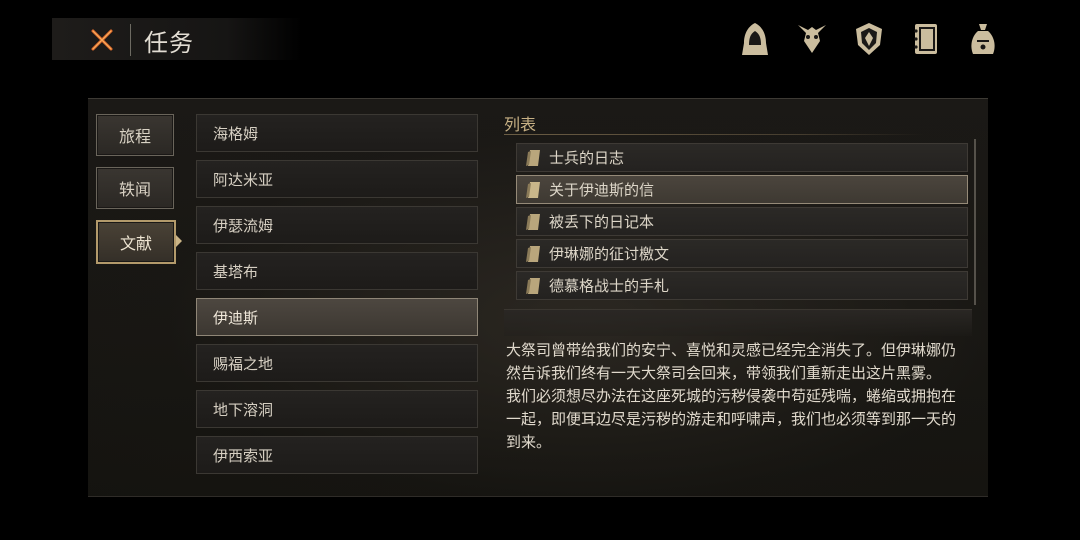  I want to click on document-label: 被丢下的日记本, so click(602, 222).